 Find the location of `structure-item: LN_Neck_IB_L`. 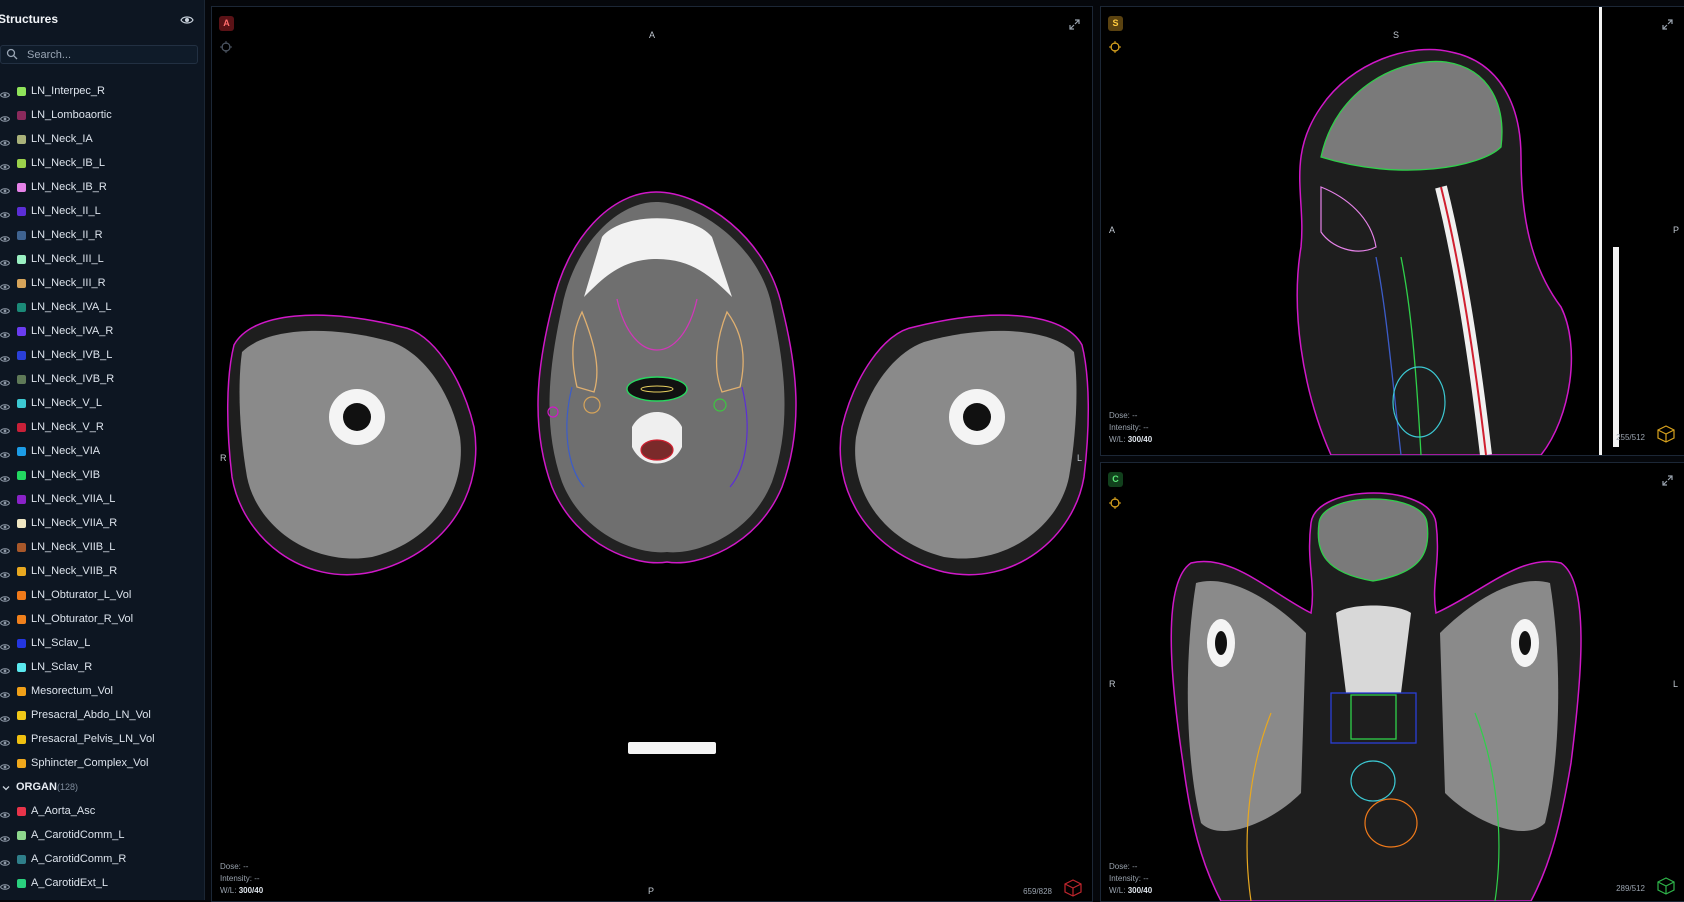

structure-item: LN_Neck_IB_L is located at coordinates (102, 164).